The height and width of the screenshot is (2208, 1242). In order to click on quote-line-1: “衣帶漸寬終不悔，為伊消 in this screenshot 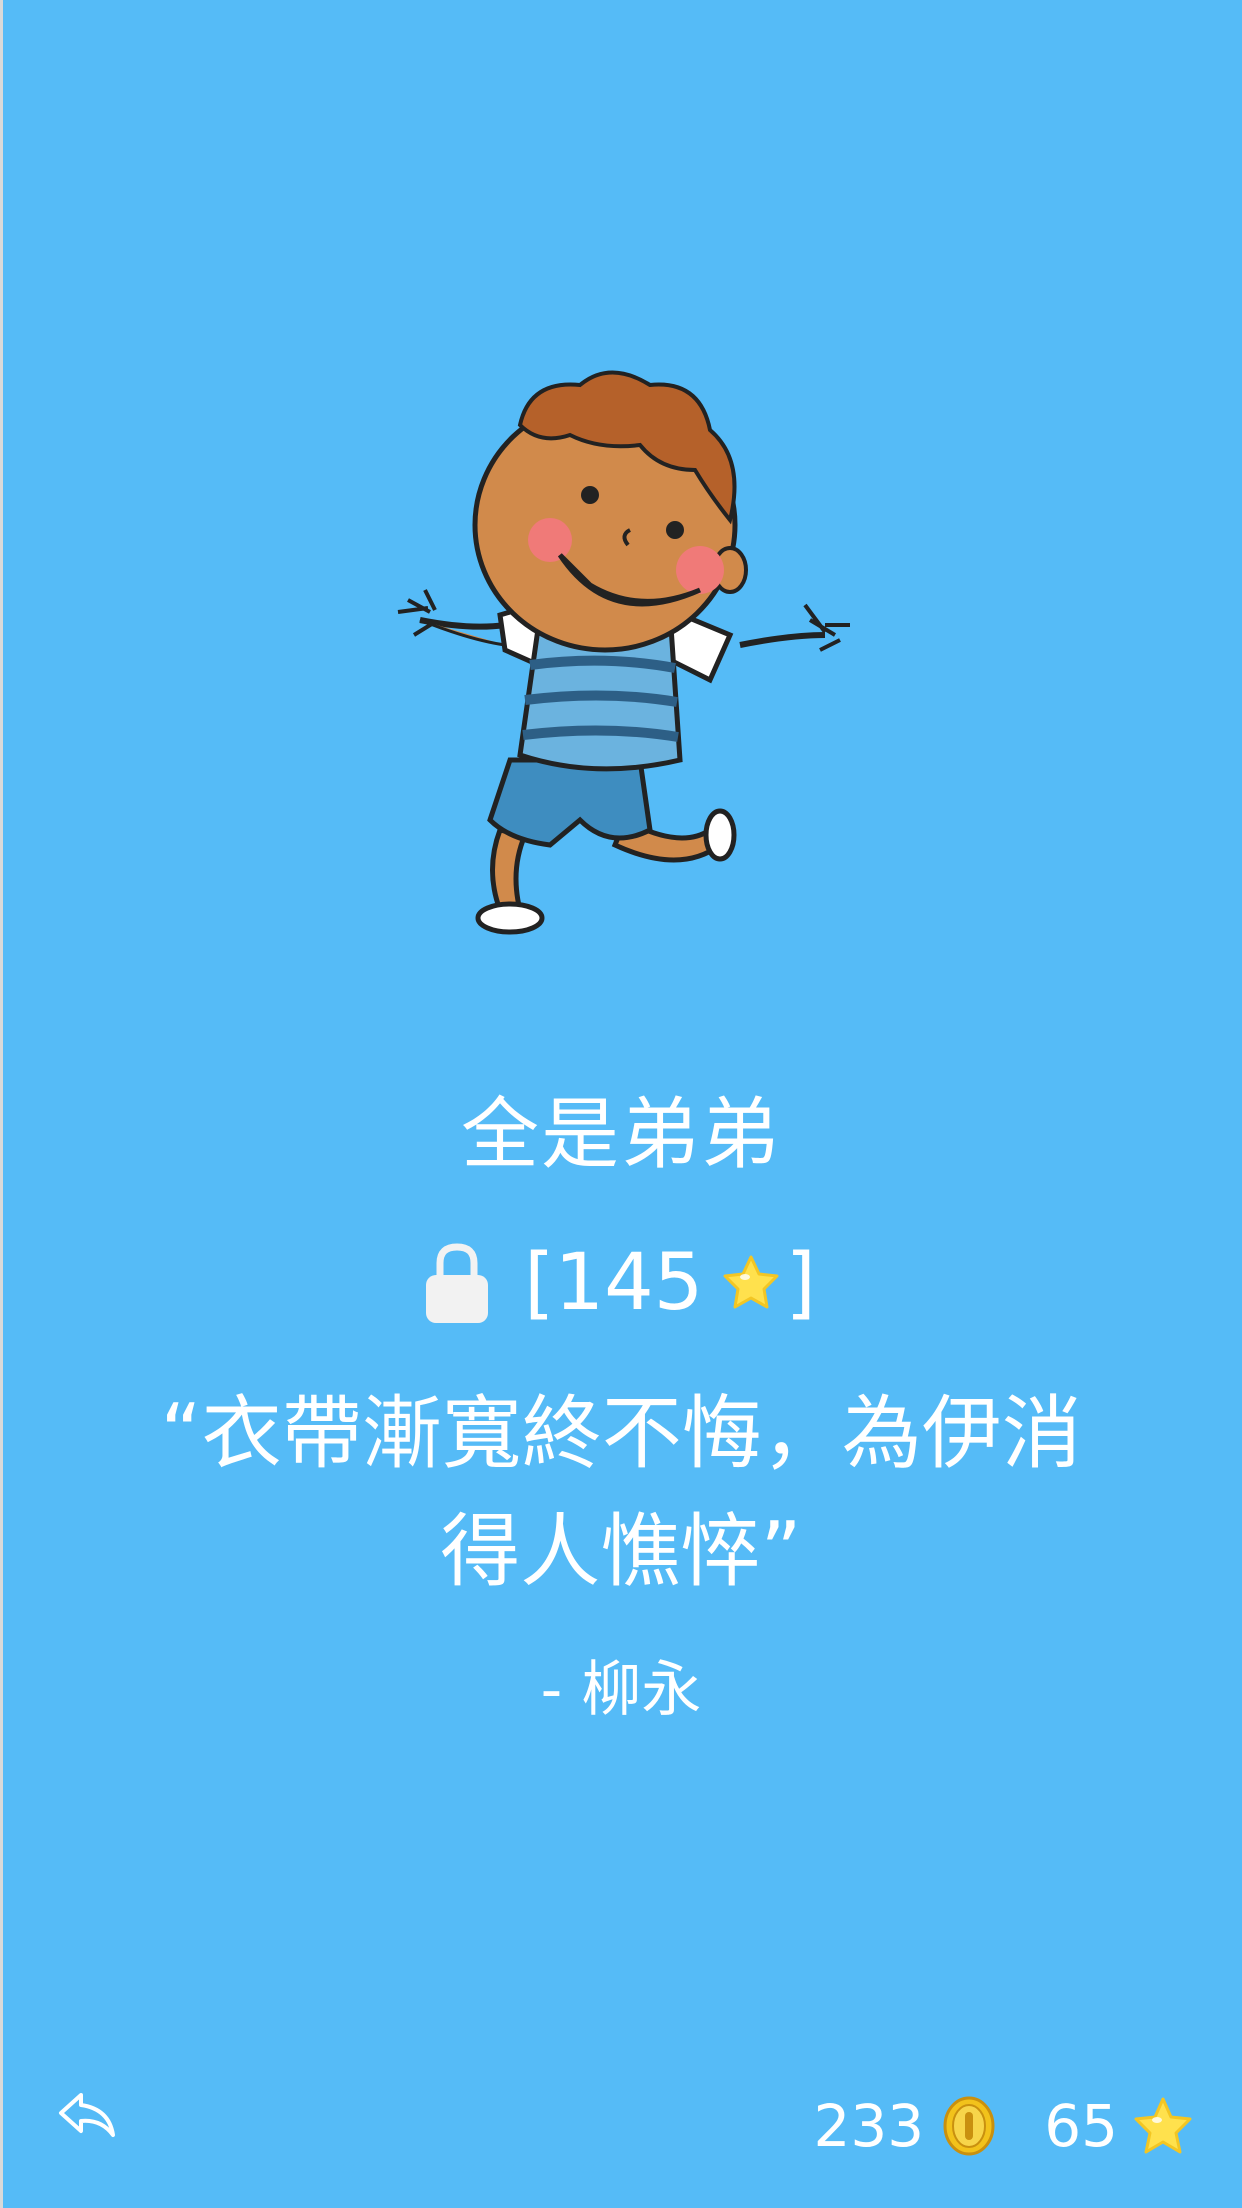, I will do `click(621, 1433)`.